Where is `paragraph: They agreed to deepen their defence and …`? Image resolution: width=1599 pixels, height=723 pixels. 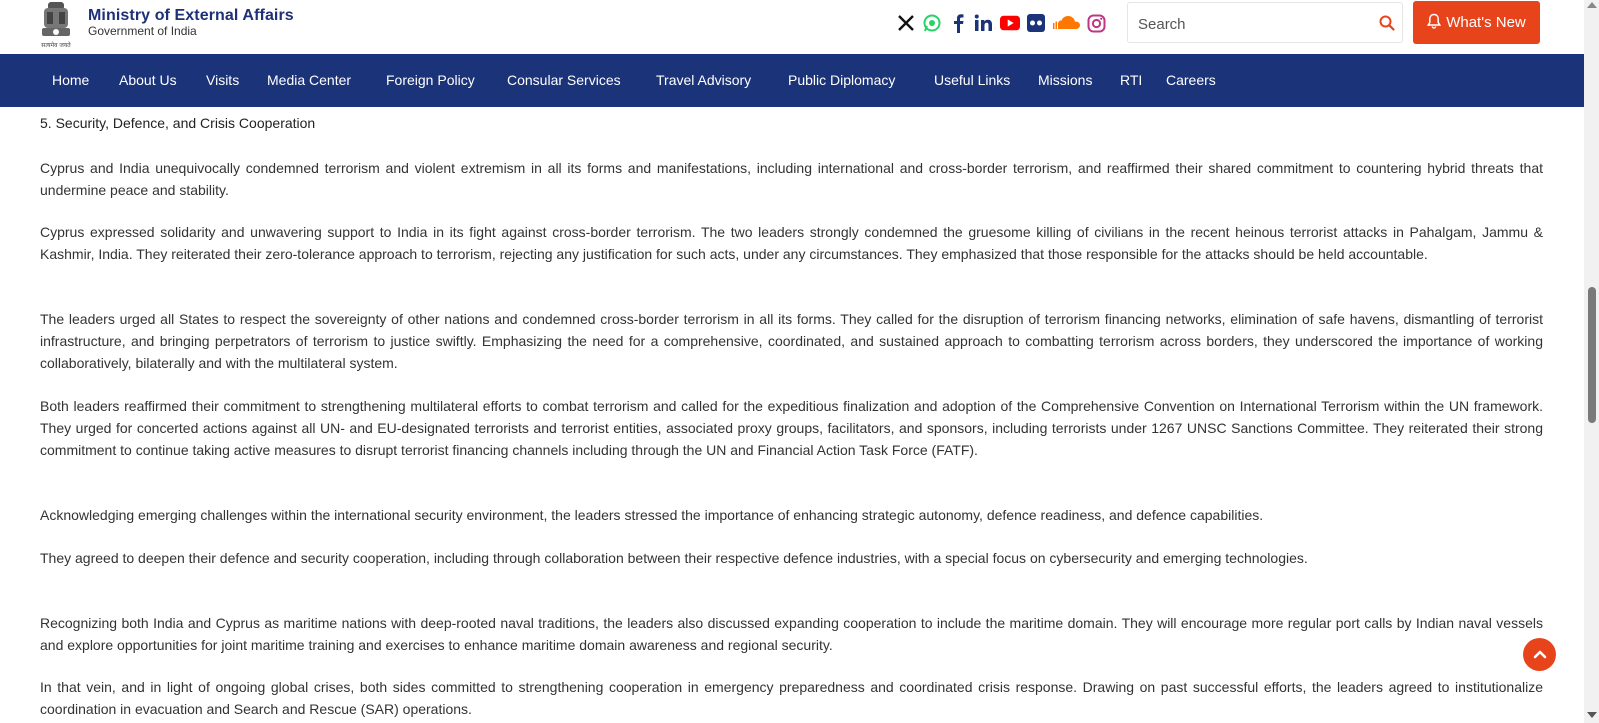 paragraph: They agreed to deepen their defence and … is located at coordinates (674, 558).